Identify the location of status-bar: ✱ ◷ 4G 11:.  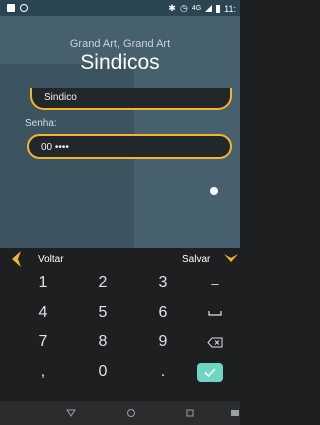
(120, 8).